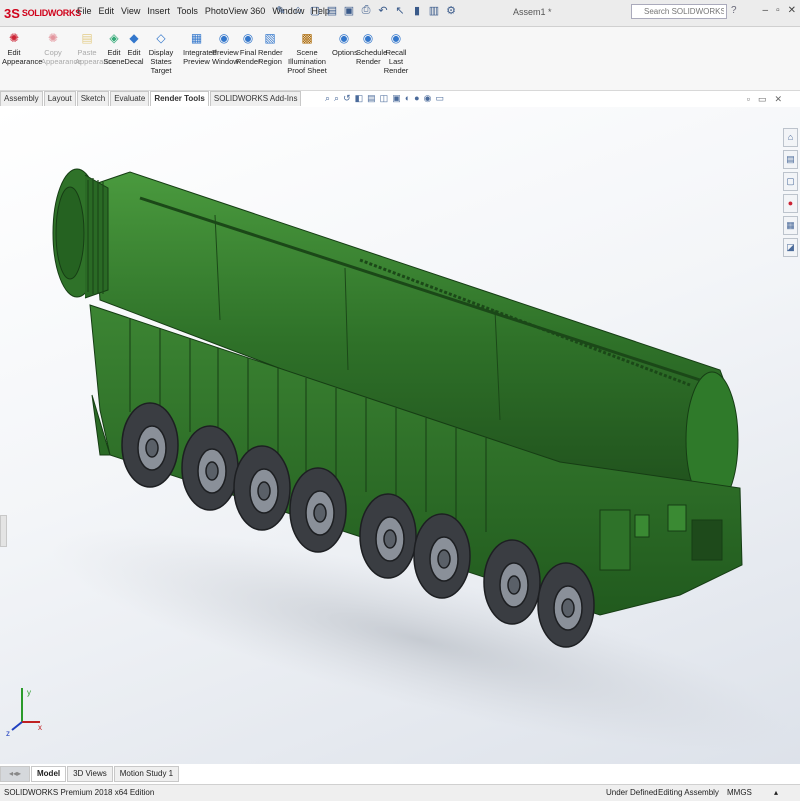 This screenshot has height=801, width=800. I want to click on viewport-maximize-icon: ▭, so click(762, 99).